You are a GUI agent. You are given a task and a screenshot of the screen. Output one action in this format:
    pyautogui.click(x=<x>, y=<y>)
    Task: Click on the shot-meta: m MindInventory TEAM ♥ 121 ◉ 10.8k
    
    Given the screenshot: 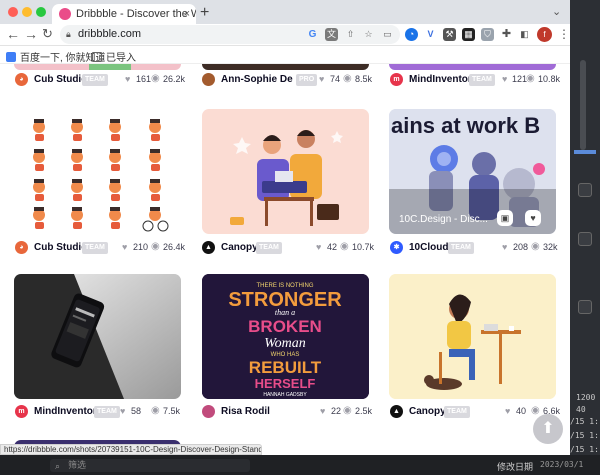 What is the action you would take?
    pyautogui.click(x=475, y=80)
    